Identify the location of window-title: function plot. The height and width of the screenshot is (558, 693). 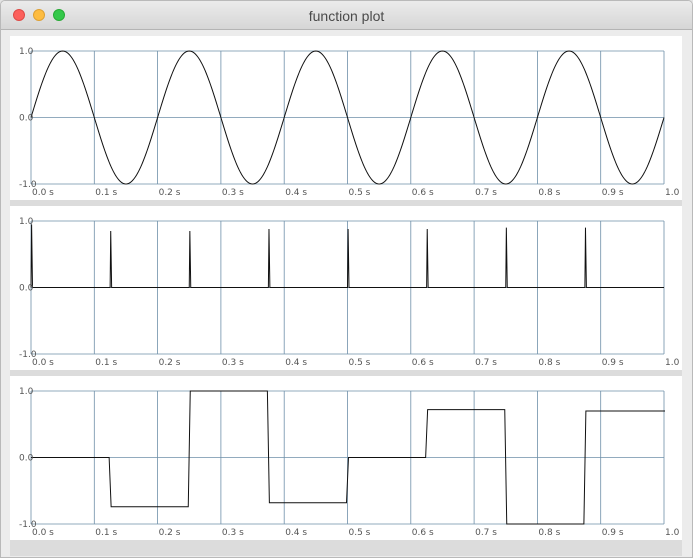
(346, 16).